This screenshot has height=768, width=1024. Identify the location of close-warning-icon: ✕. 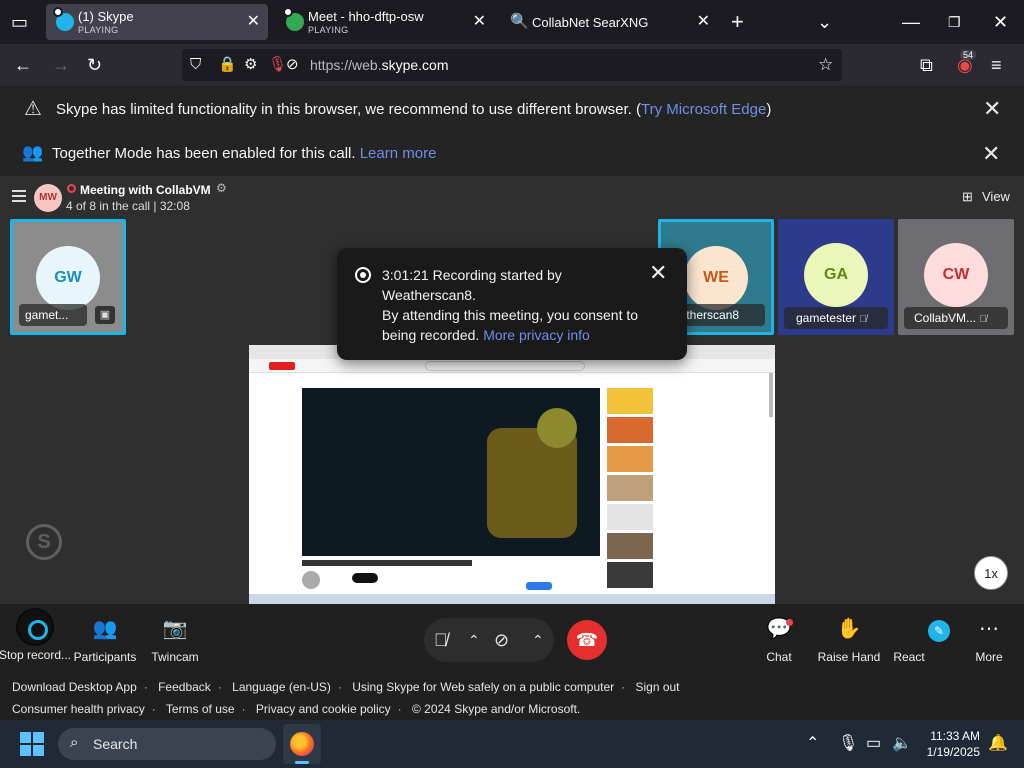
(992, 109).